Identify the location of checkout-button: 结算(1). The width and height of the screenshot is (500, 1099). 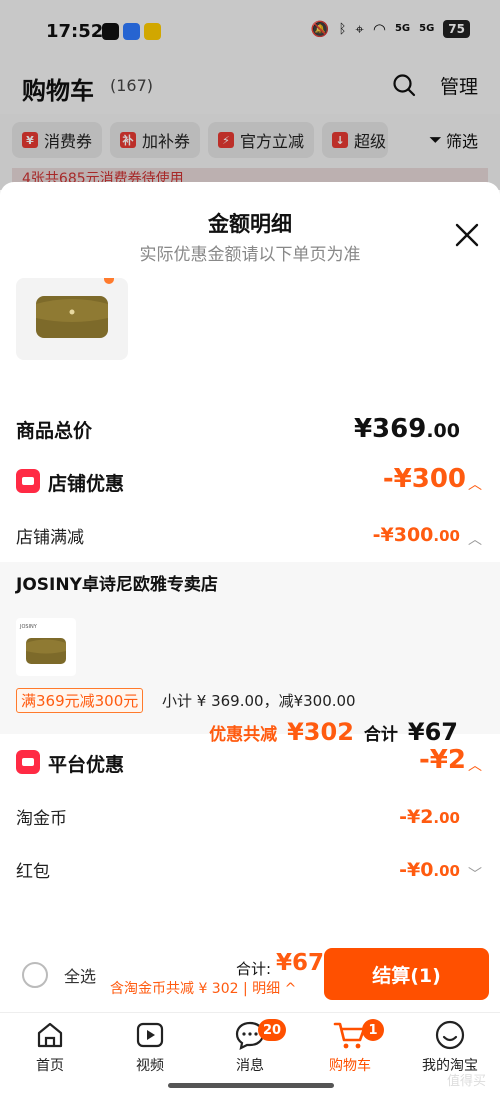
(406, 974).